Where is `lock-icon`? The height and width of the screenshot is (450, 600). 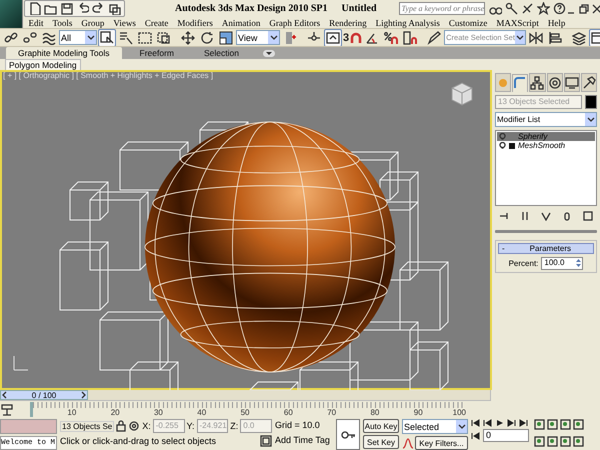 lock-icon is located at coordinates (121, 426).